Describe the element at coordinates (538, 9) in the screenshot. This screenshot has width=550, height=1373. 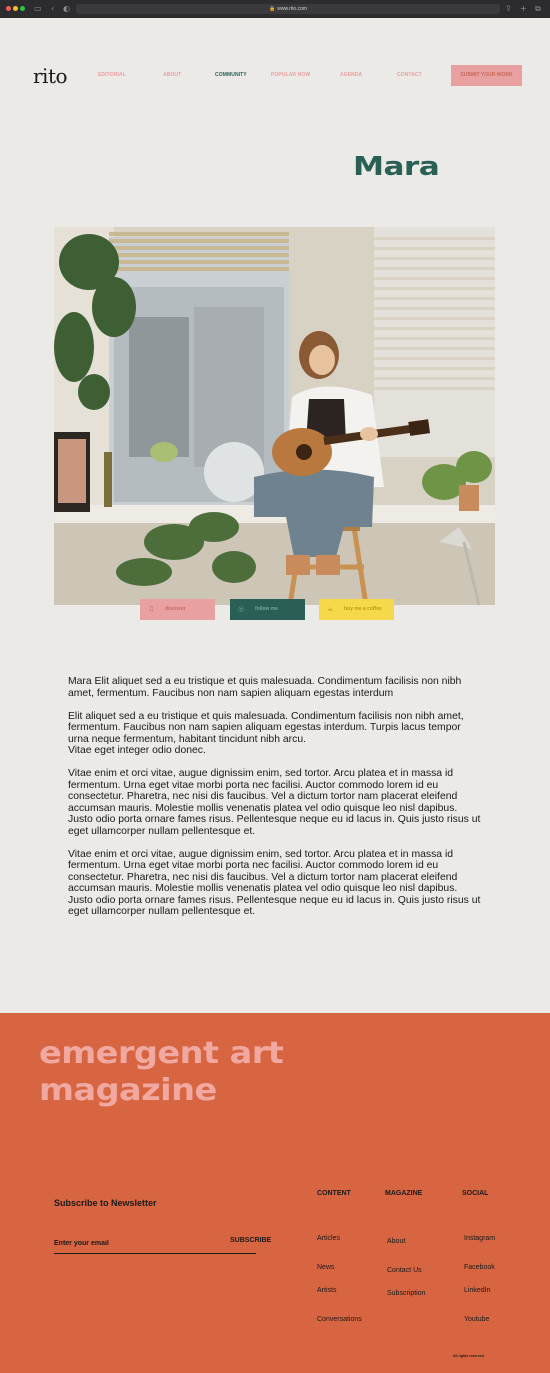
I see `tabs-overview-icon: ⧉` at that location.